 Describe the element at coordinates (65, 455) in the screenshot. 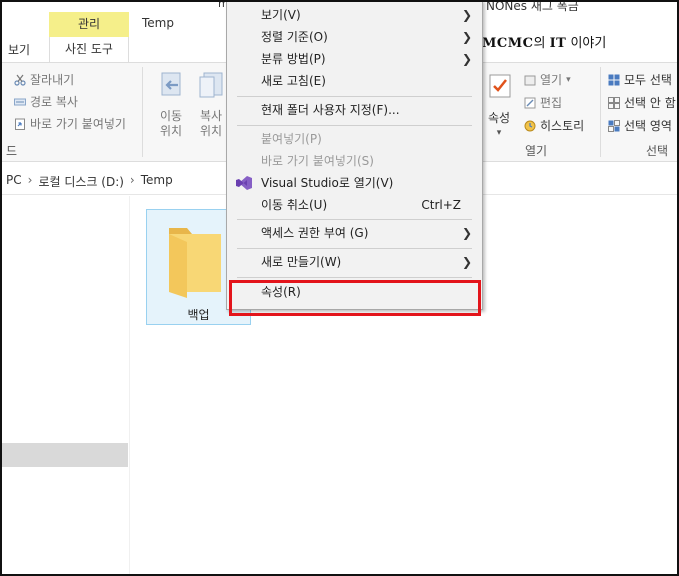

I see `nav-selected-item` at that location.